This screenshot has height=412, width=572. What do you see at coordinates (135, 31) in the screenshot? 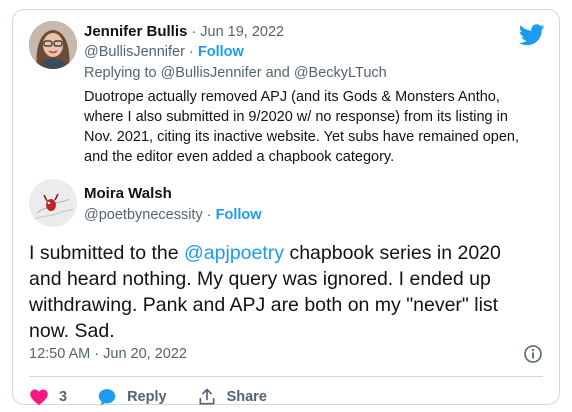
I see `reply-author-name: Jennifer Bullis` at bounding box center [135, 31].